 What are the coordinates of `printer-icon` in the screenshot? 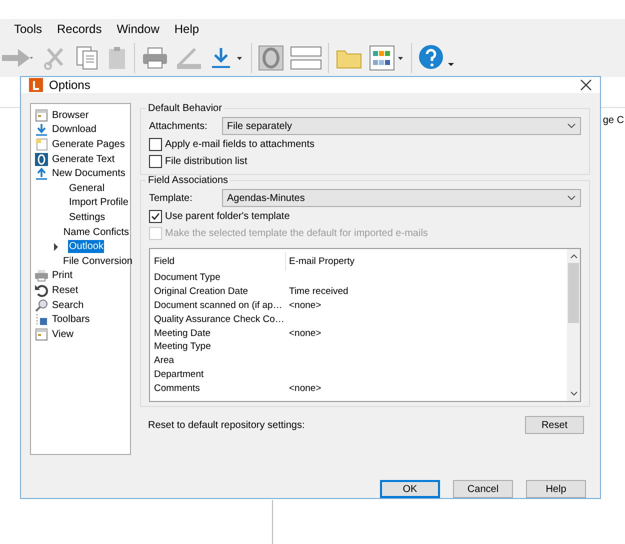 It's located at (155, 58).